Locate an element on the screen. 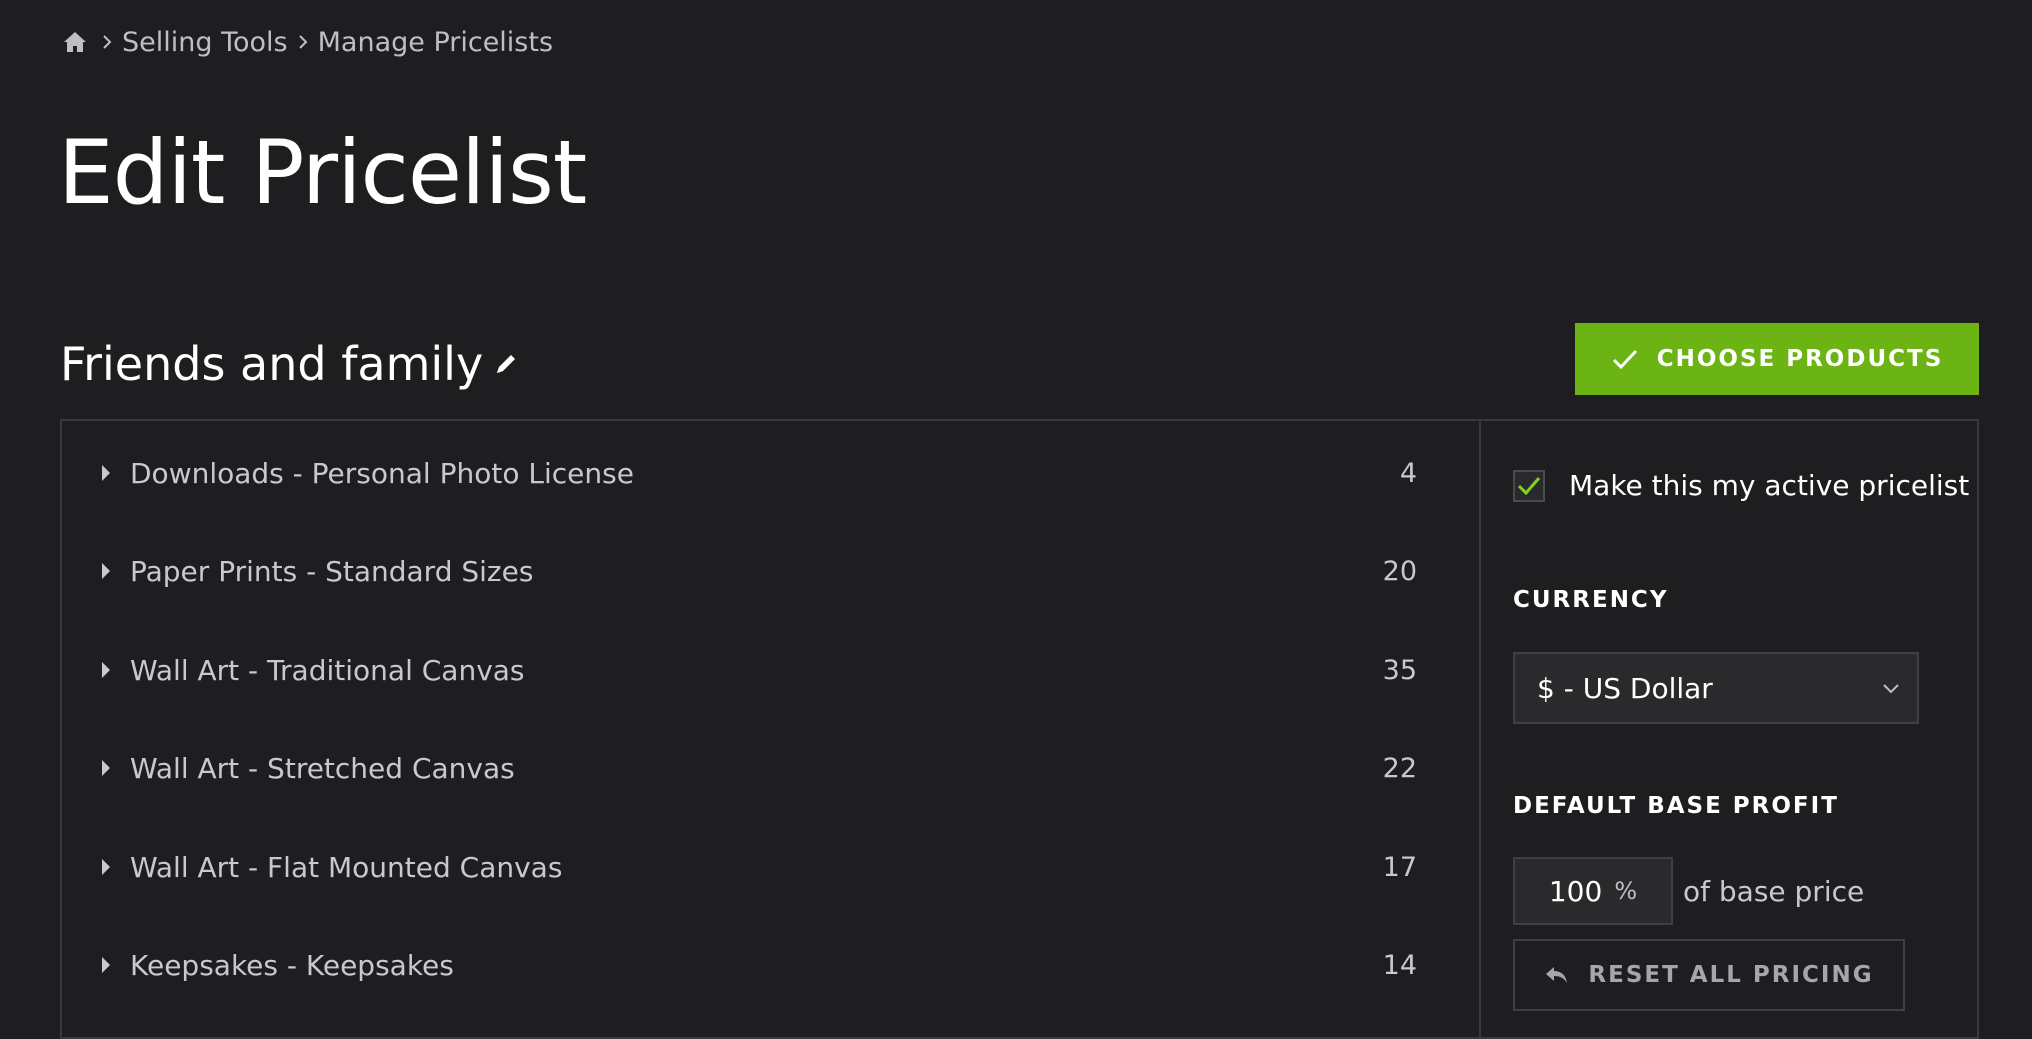 The width and height of the screenshot is (2032, 1039). breadcrumb-selling-tools: Selling Tools is located at coordinates (205, 42).